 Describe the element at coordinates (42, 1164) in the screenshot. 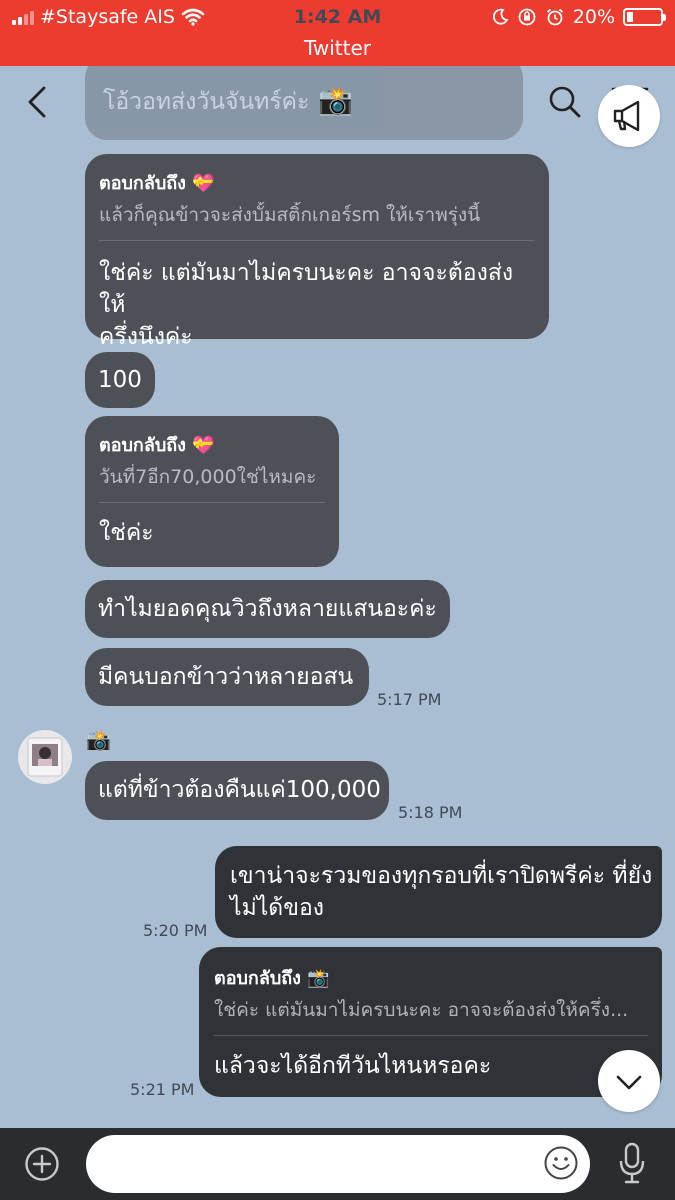

I see `plus-circle-icon` at that location.